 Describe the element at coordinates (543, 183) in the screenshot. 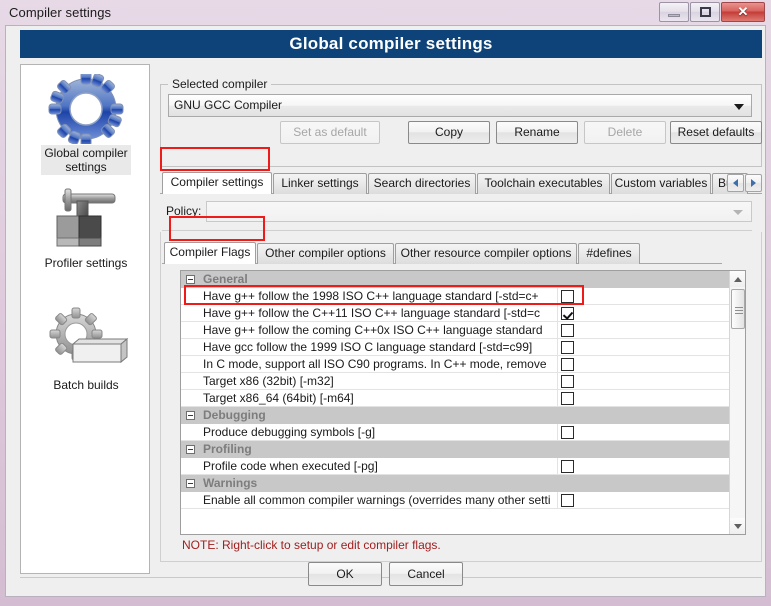

I see `tab-toolchain-executables: Toolchain executables` at that location.